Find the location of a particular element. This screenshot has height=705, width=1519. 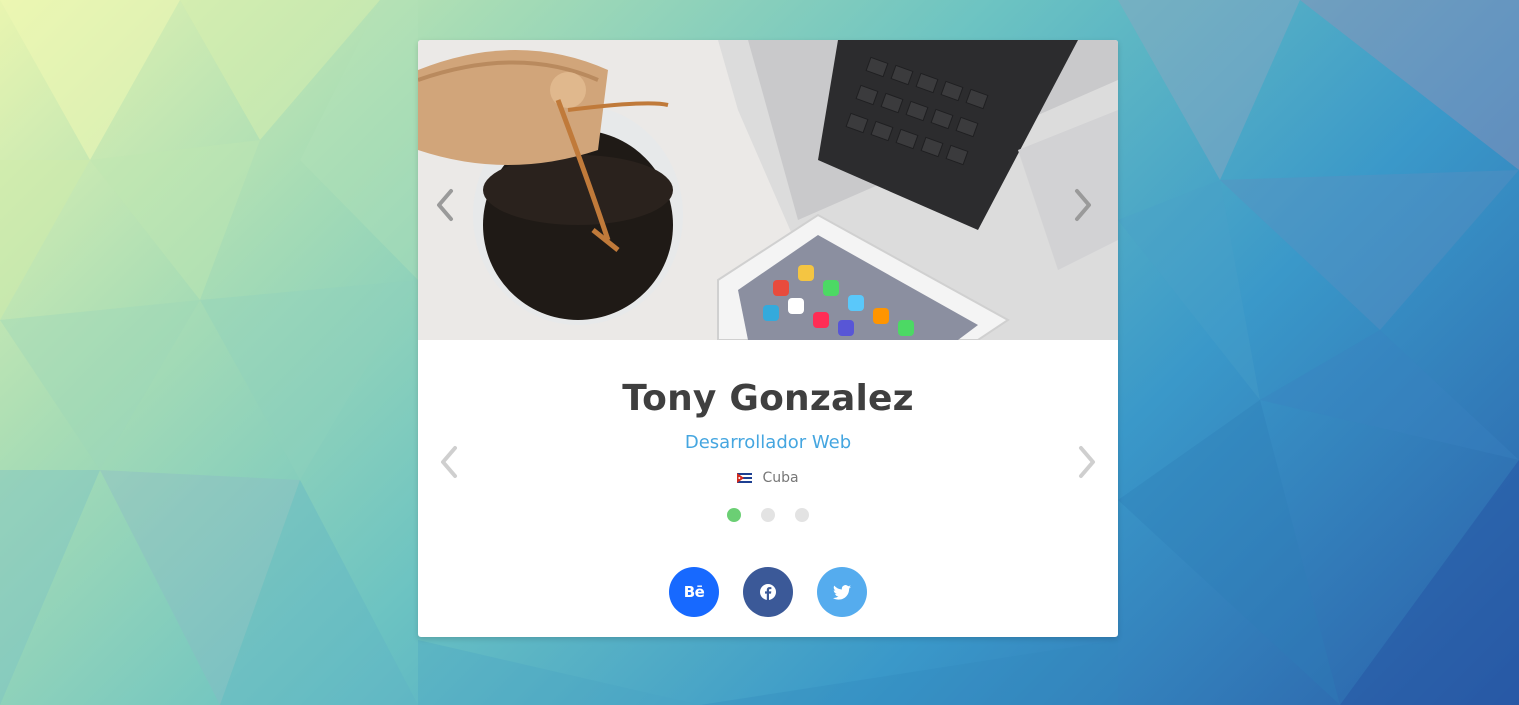

facebook-icon is located at coordinates (768, 592).